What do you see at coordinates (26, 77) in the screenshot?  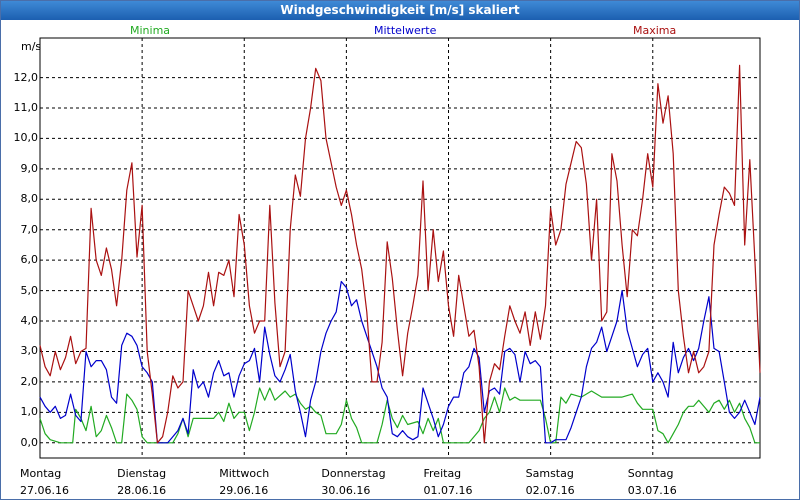 I see `y-tick-label: 12,0` at bounding box center [26, 77].